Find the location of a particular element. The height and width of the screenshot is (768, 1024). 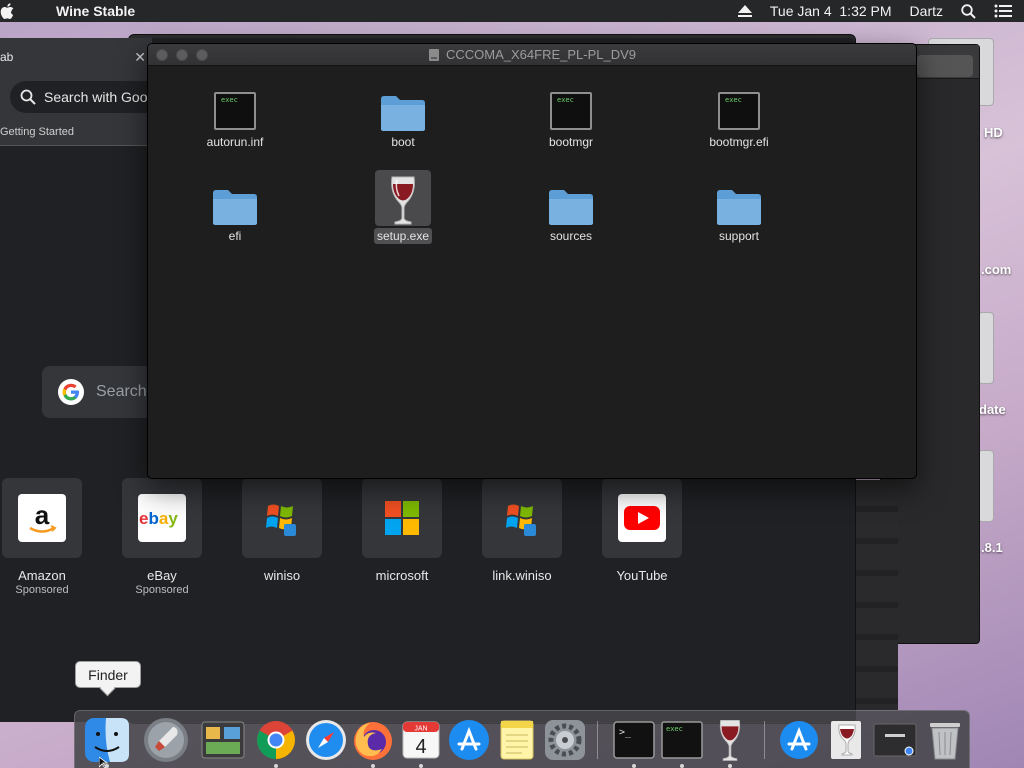

dock-wine-installer is located at coordinates (847, 740).